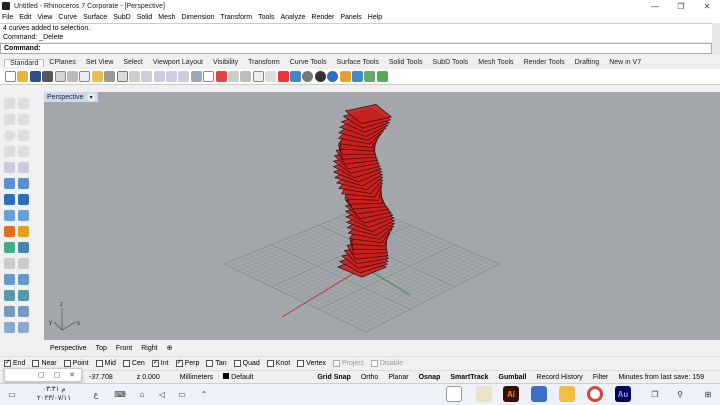 This screenshot has height=405, width=720. Describe the element at coordinates (283, 76) in the screenshot. I see `properties-icon` at that location.